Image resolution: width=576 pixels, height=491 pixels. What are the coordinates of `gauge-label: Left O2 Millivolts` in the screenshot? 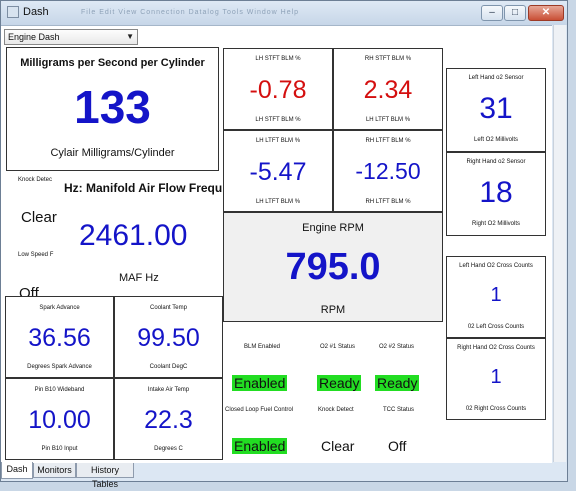 It's located at (495, 140).